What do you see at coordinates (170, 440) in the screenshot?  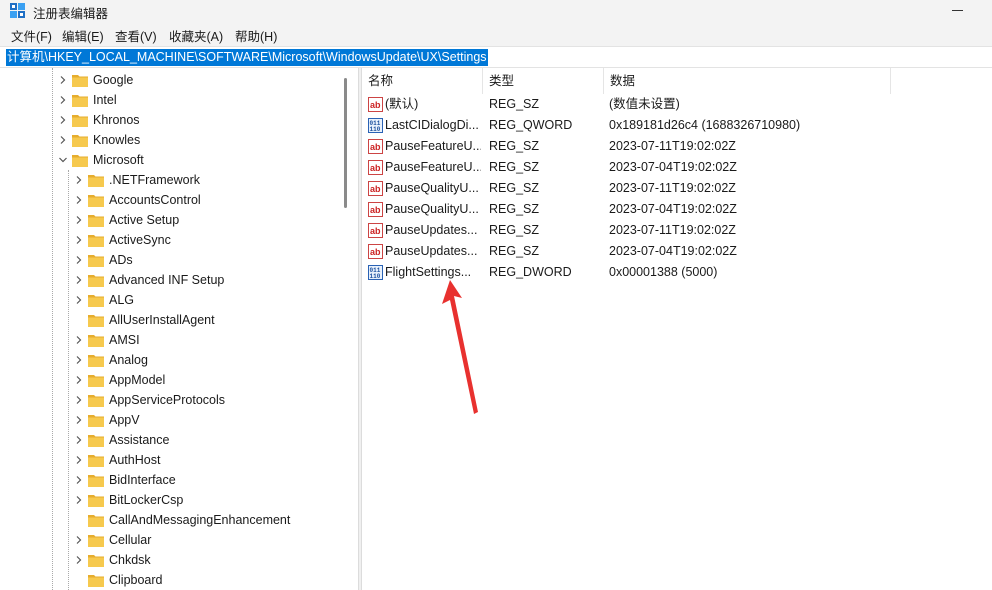 I see `tree-item-assistance: Assistance` at bounding box center [170, 440].